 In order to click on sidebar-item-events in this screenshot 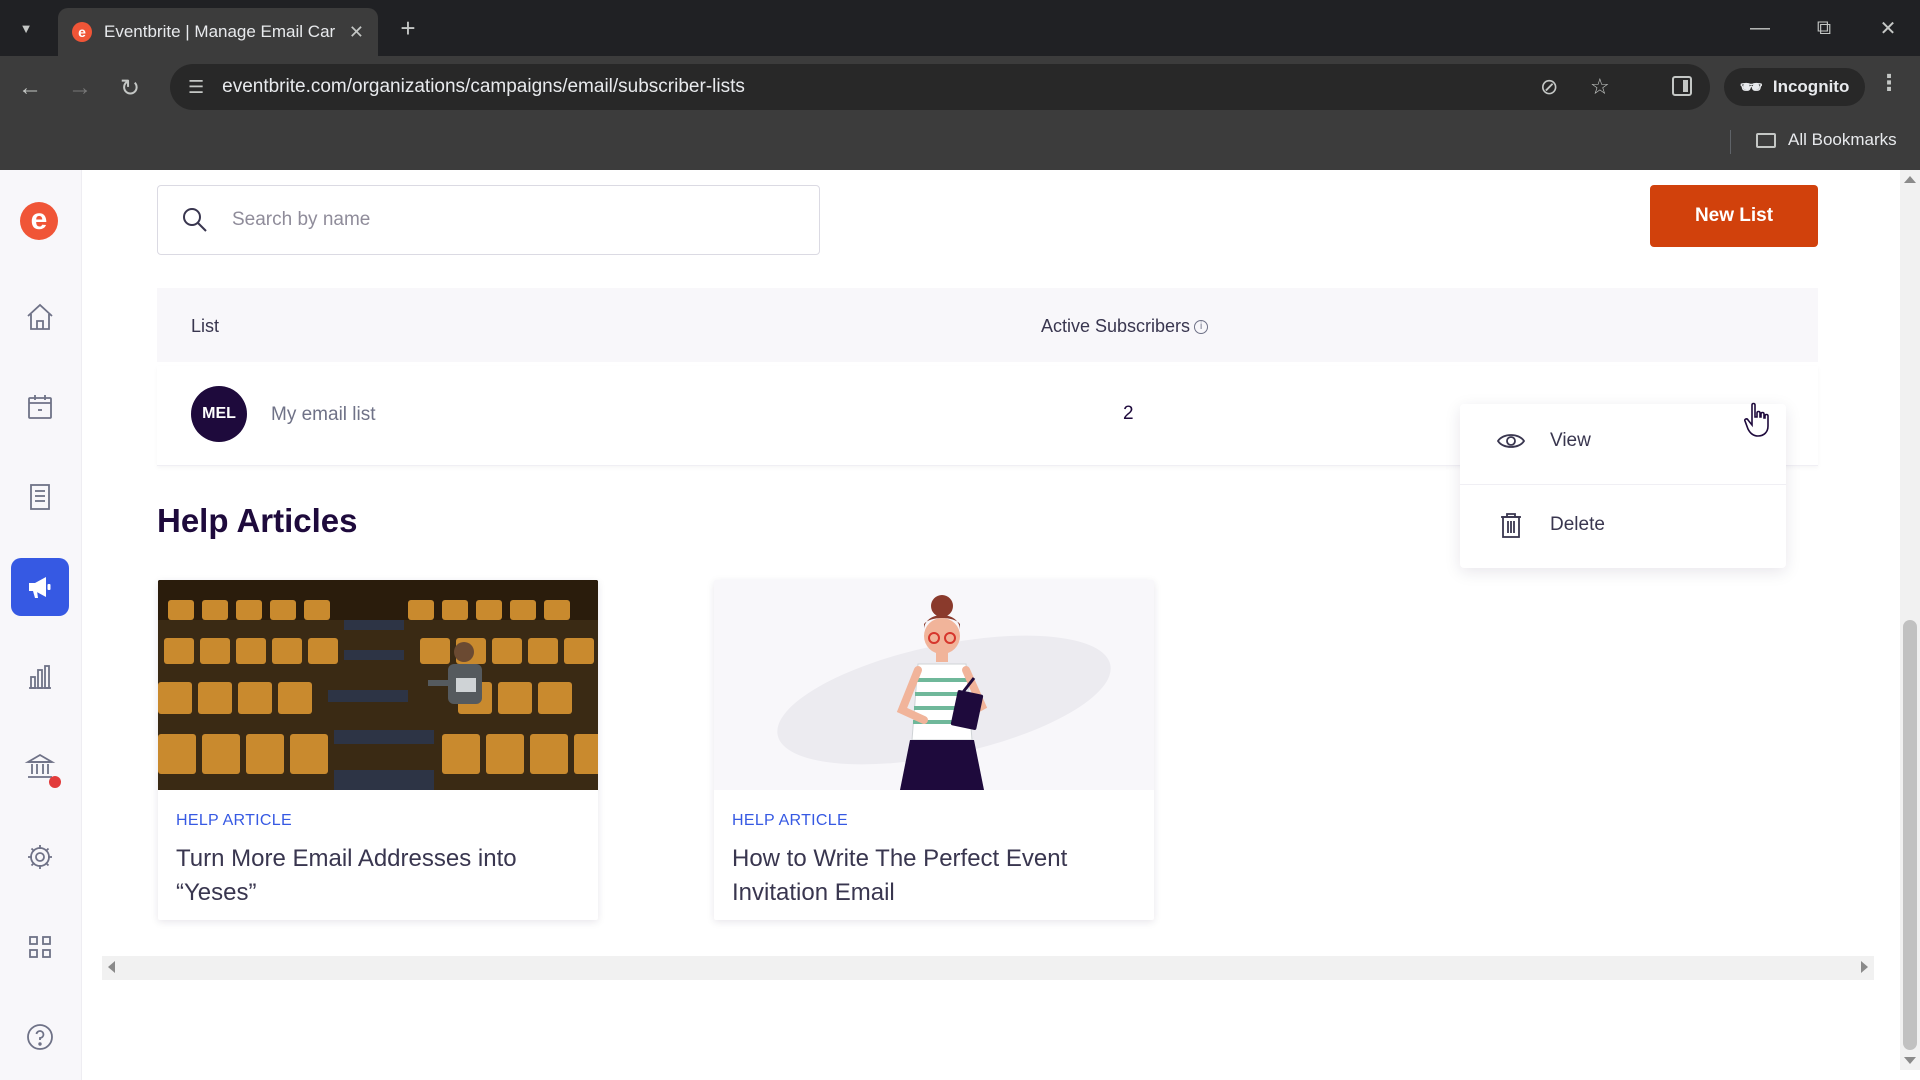, I will do `click(40, 407)`.